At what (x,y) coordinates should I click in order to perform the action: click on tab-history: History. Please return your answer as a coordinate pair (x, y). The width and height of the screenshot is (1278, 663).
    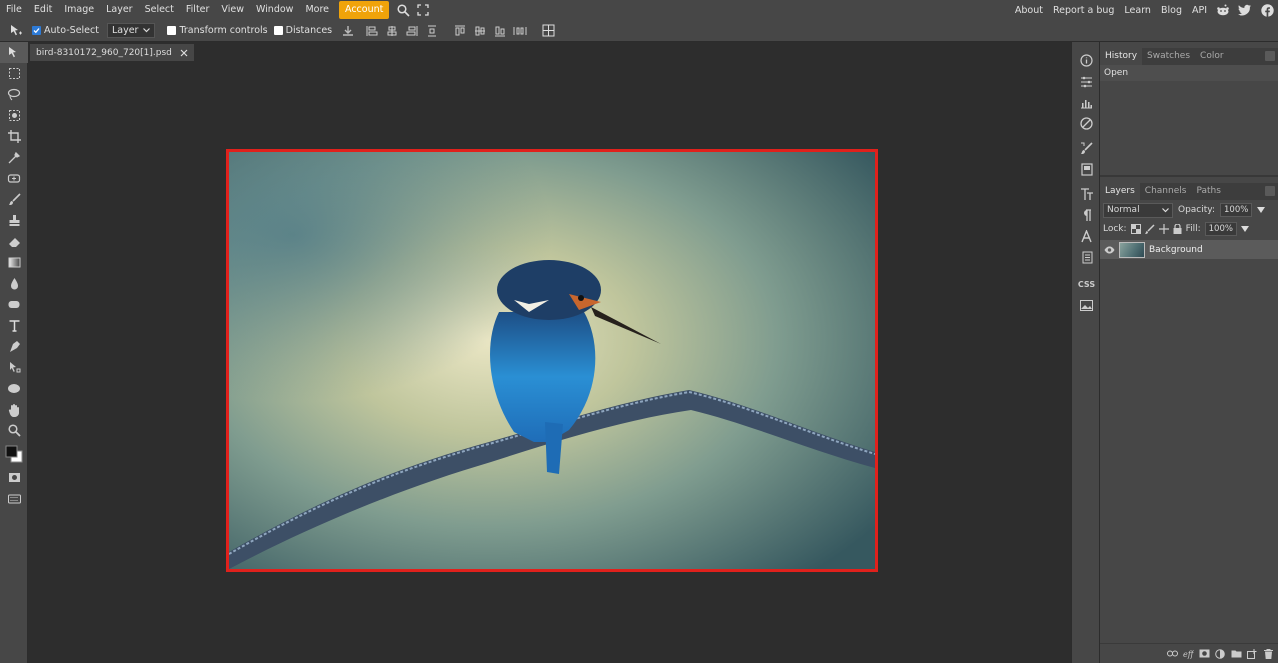
    Looking at the image, I should click on (1121, 56).